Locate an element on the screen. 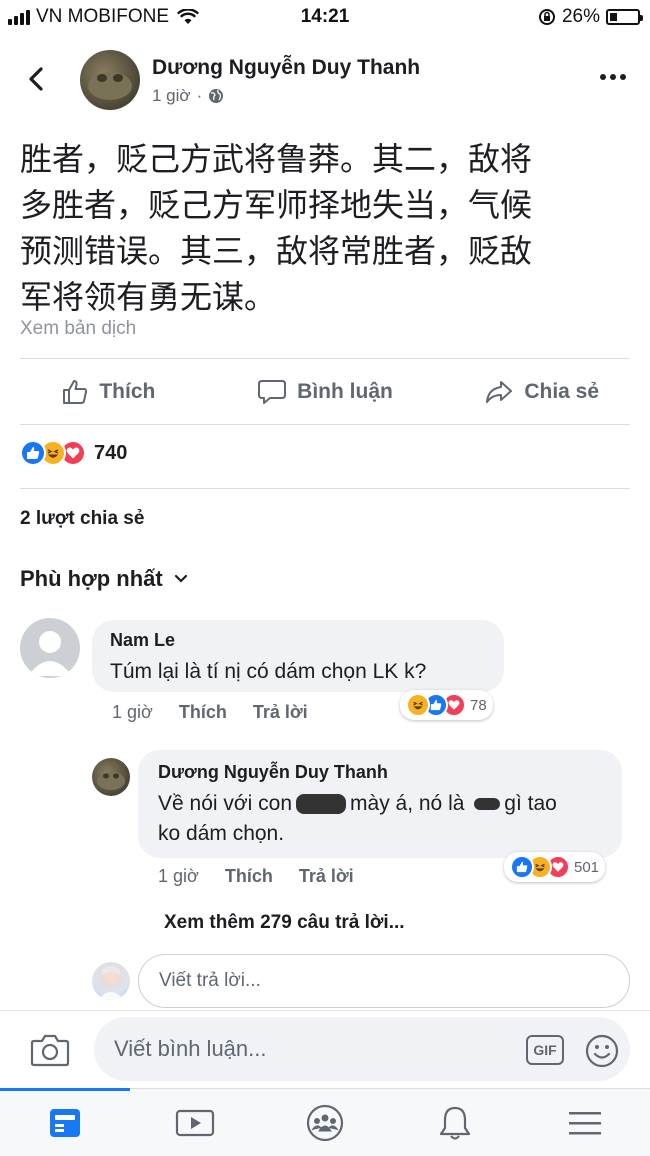  gif-button: GIF is located at coordinates (545, 1050).